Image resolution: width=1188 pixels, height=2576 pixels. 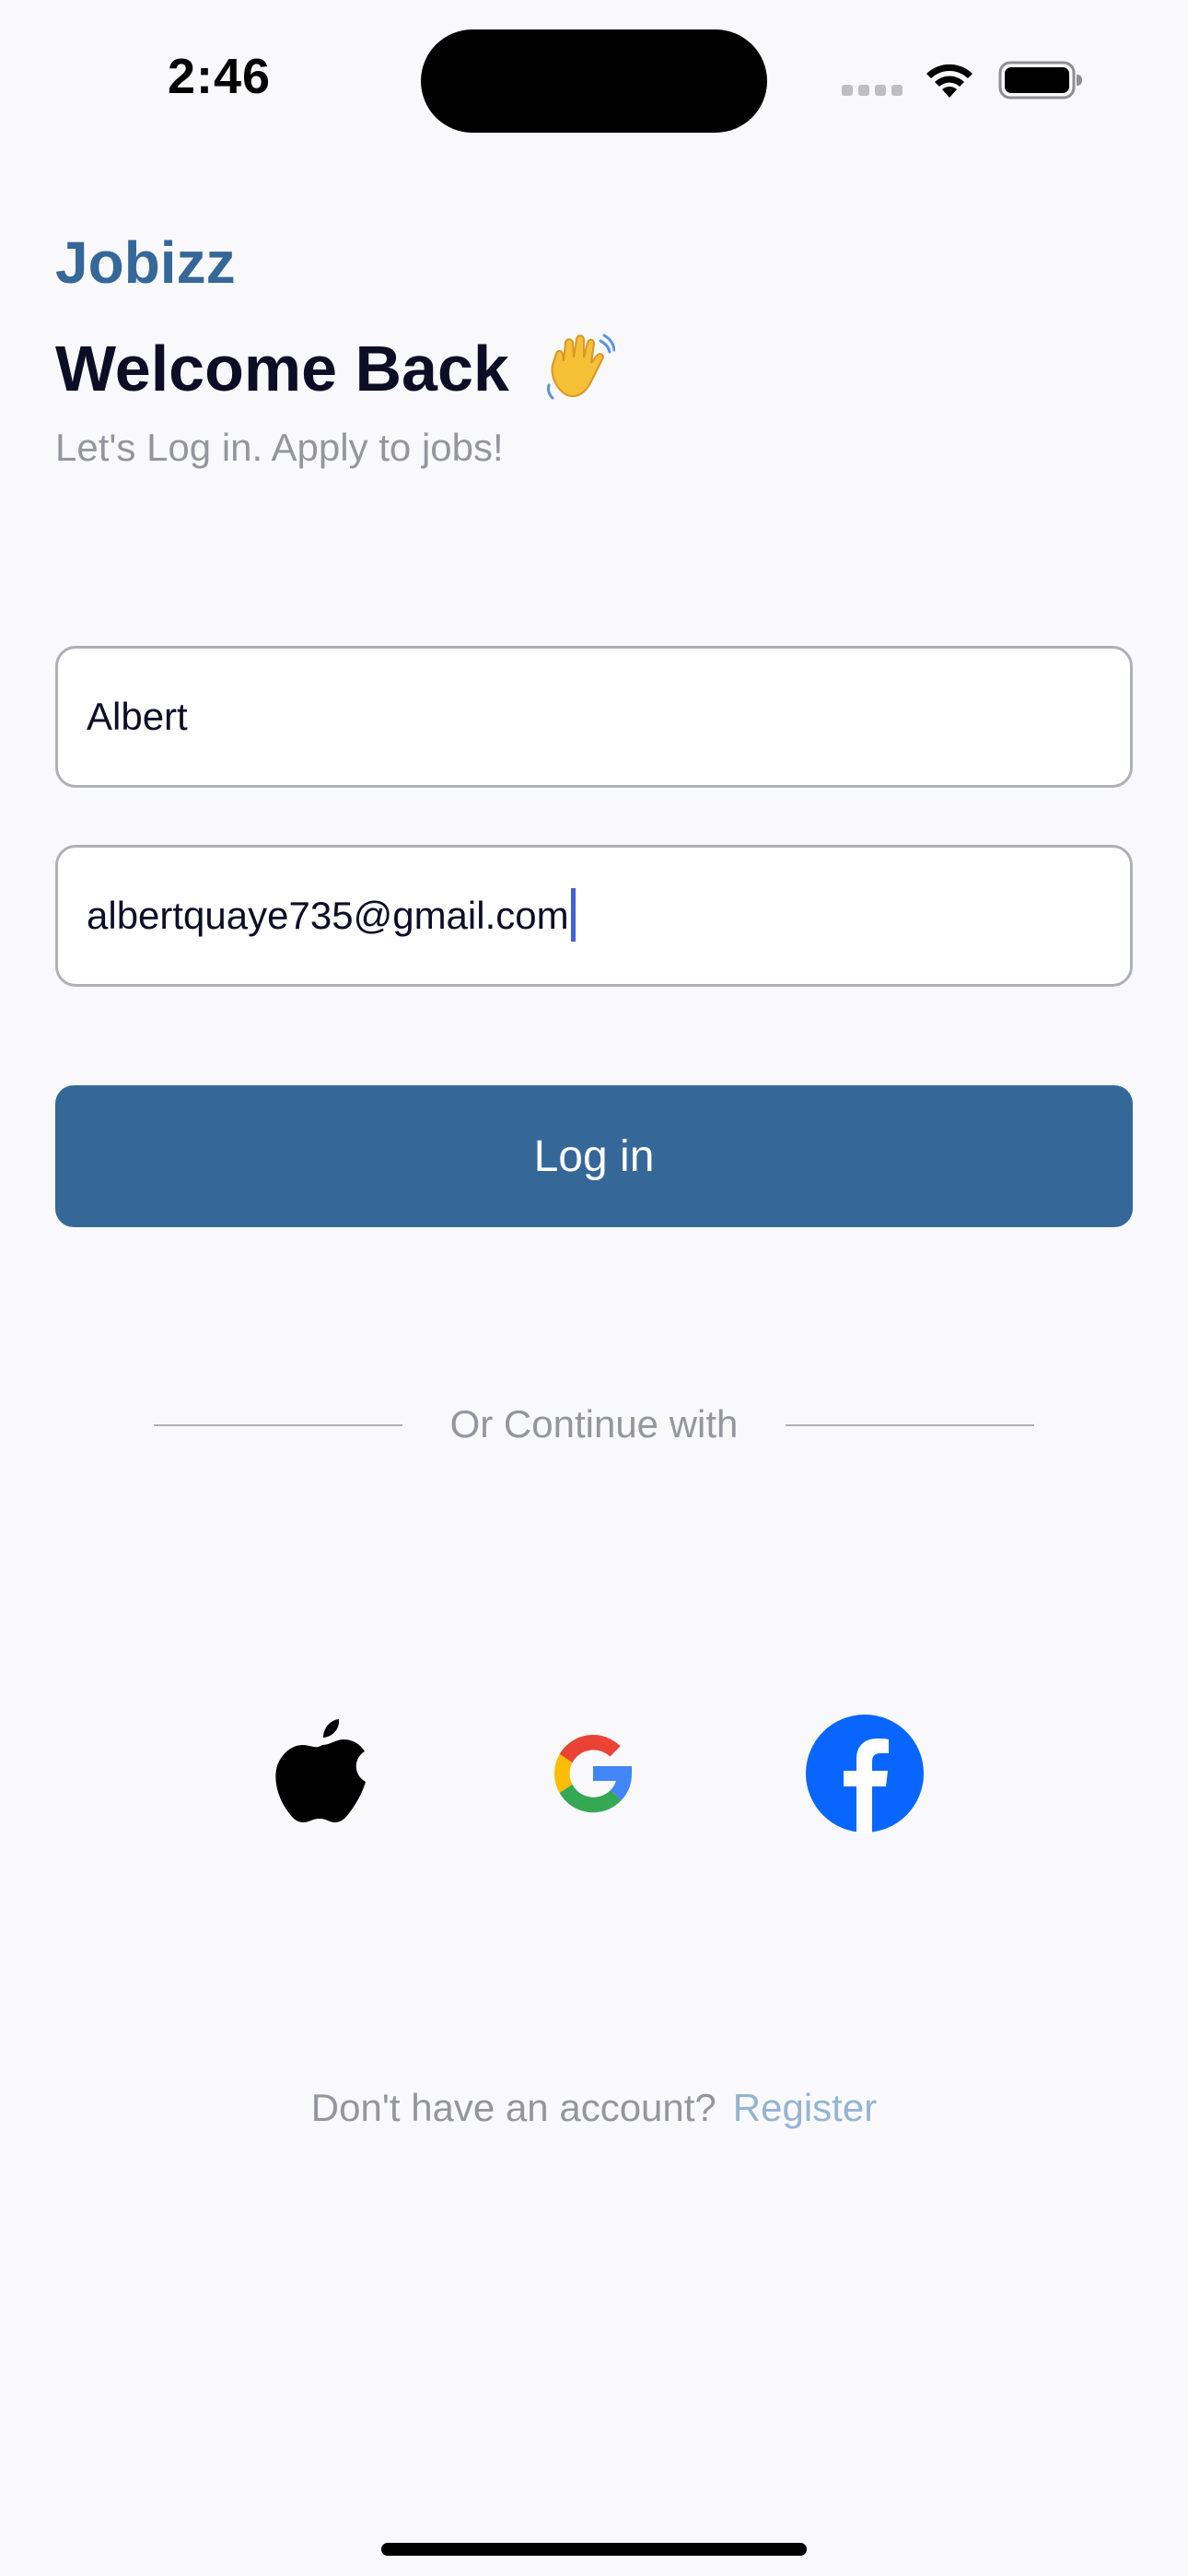 What do you see at coordinates (513, 2107) in the screenshot?
I see `register-prompt-text: Don't have an account?` at bounding box center [513, 2107].